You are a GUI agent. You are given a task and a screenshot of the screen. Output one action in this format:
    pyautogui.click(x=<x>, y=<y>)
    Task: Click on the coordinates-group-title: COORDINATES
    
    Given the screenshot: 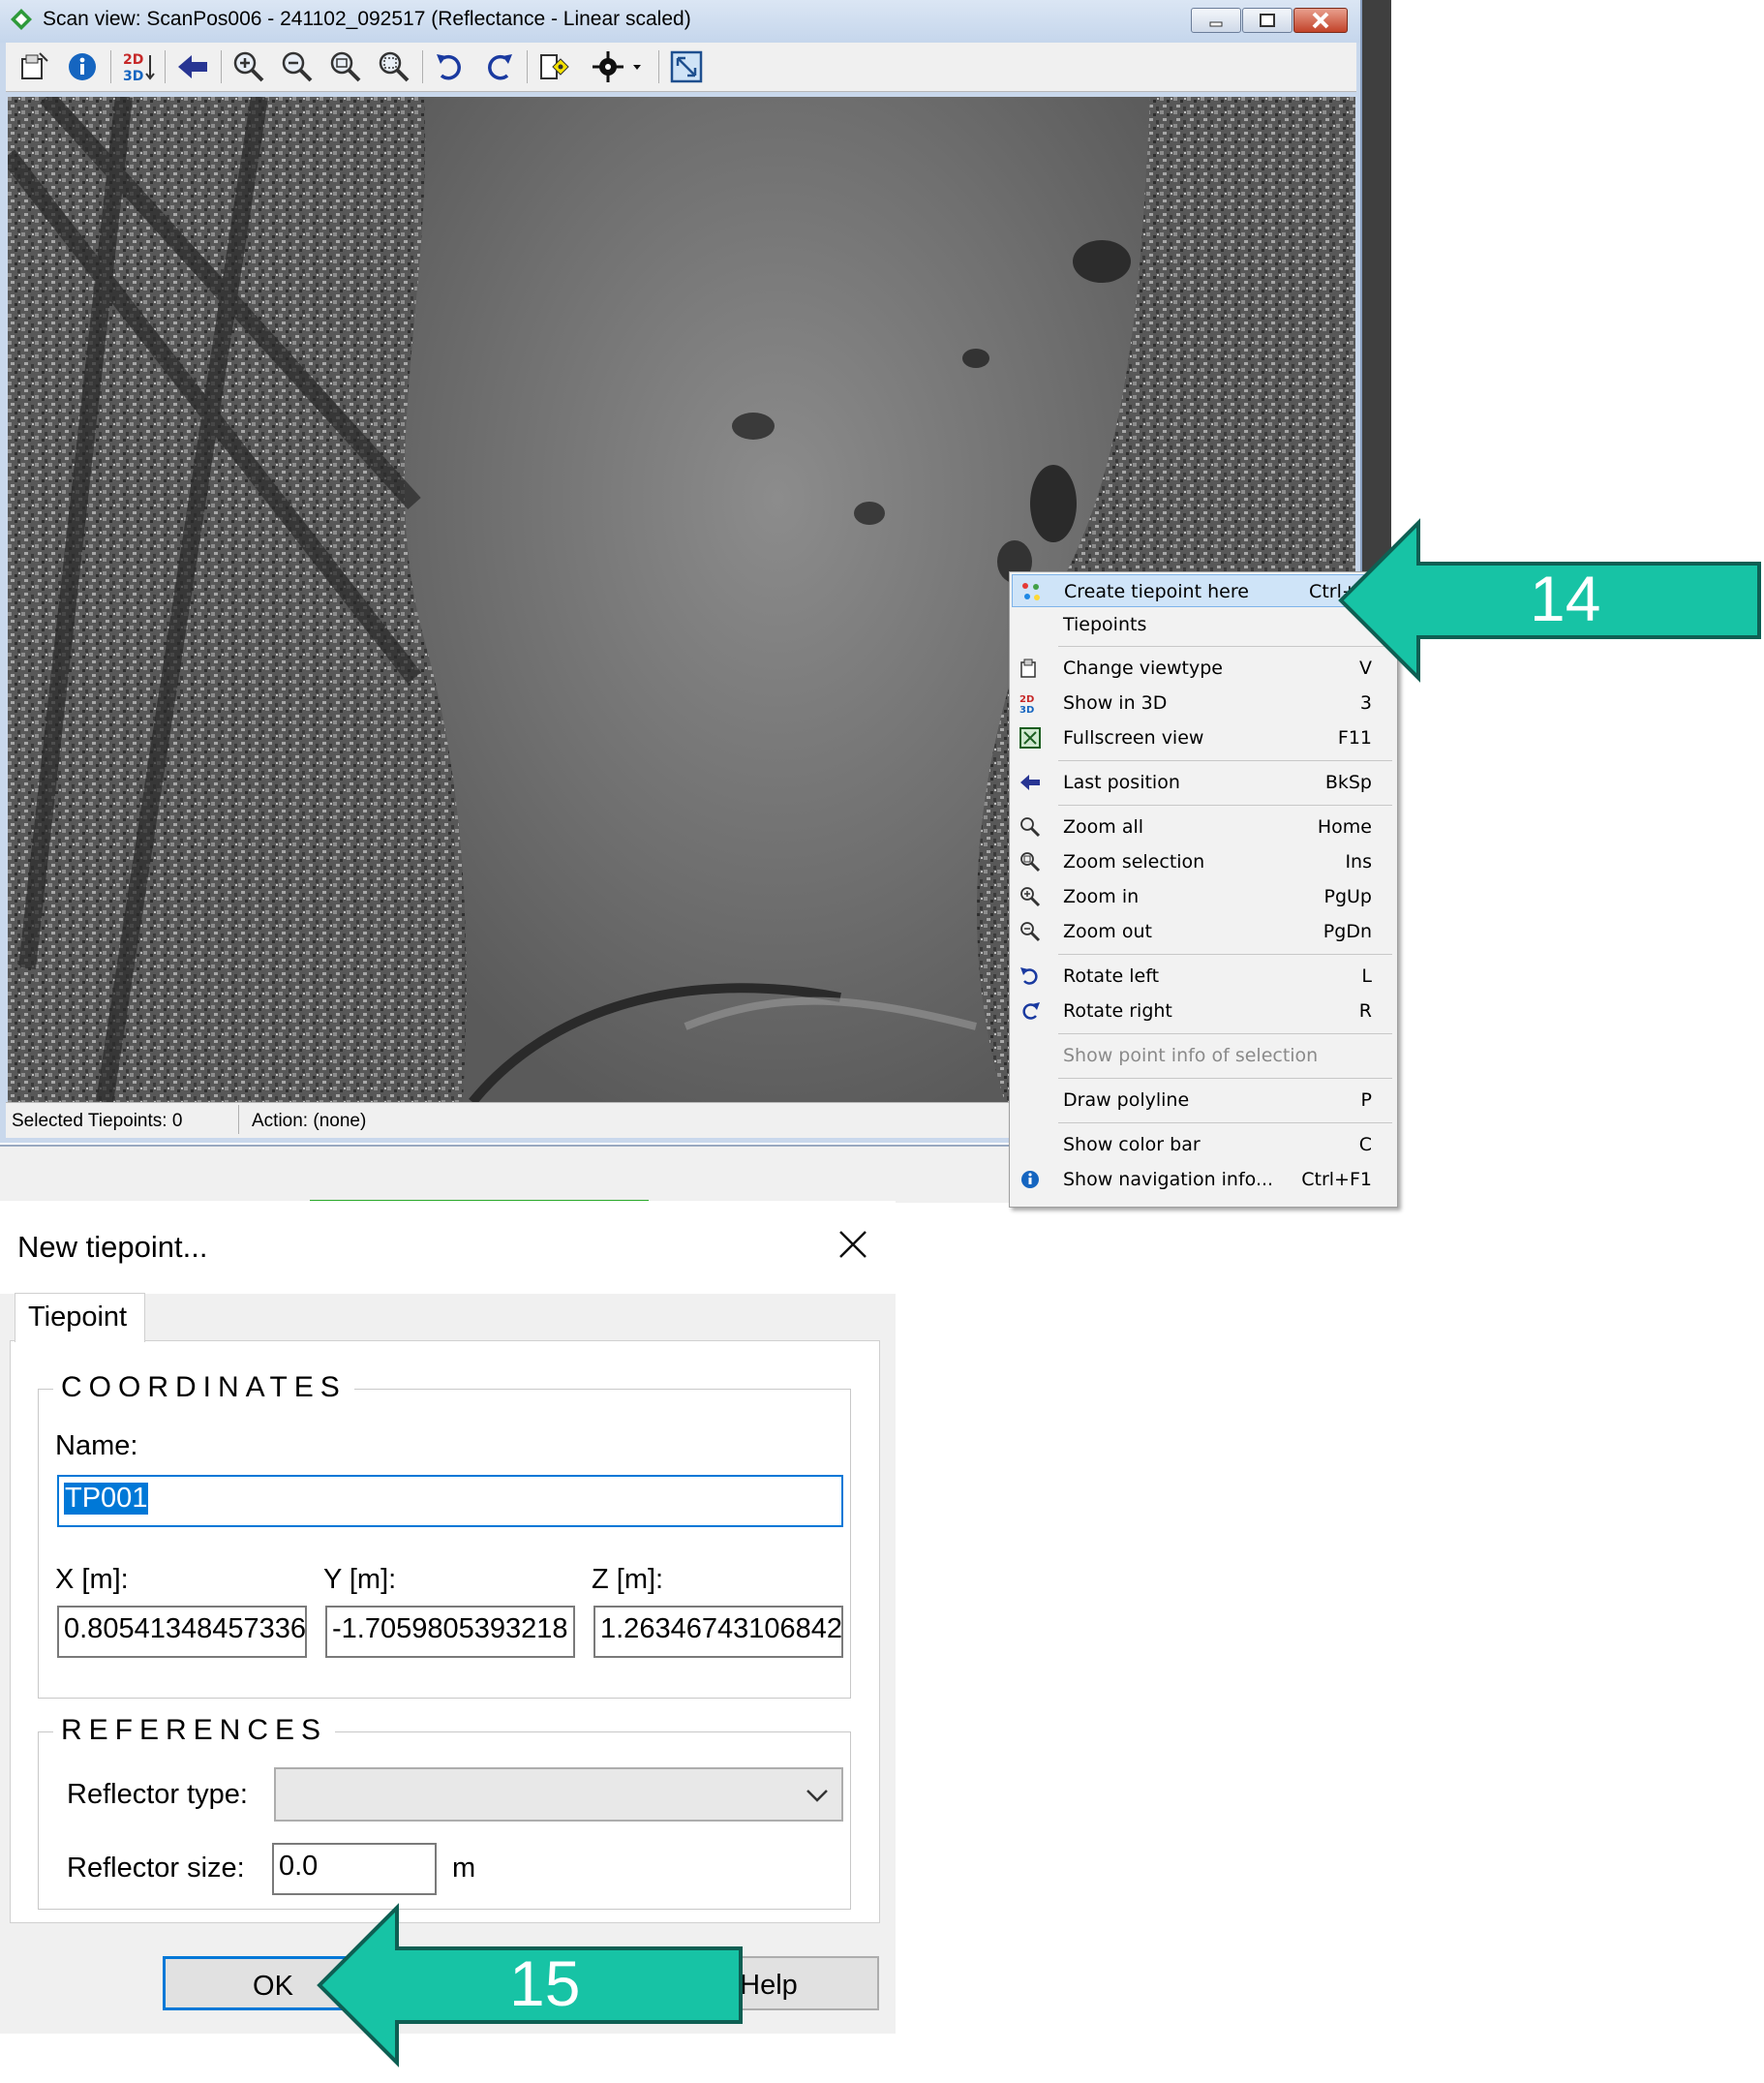 What is the action you would take?
    pyautogui.click(x=203, y=1387)
    